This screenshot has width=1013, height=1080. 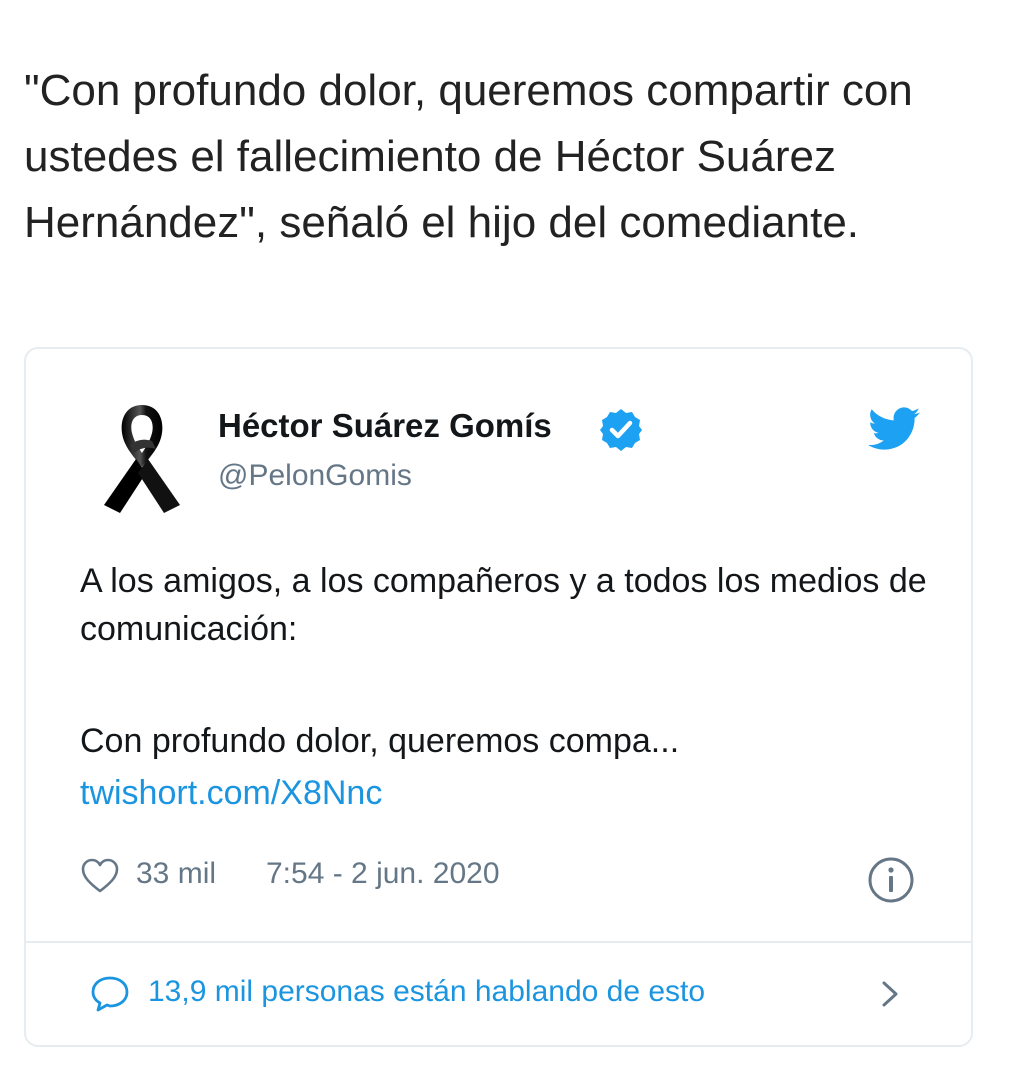 What do you see at coordinates (142, 459) in the screenshot?
I see `black-mourning-ribbon-icon` at bounding box center [142, 459].